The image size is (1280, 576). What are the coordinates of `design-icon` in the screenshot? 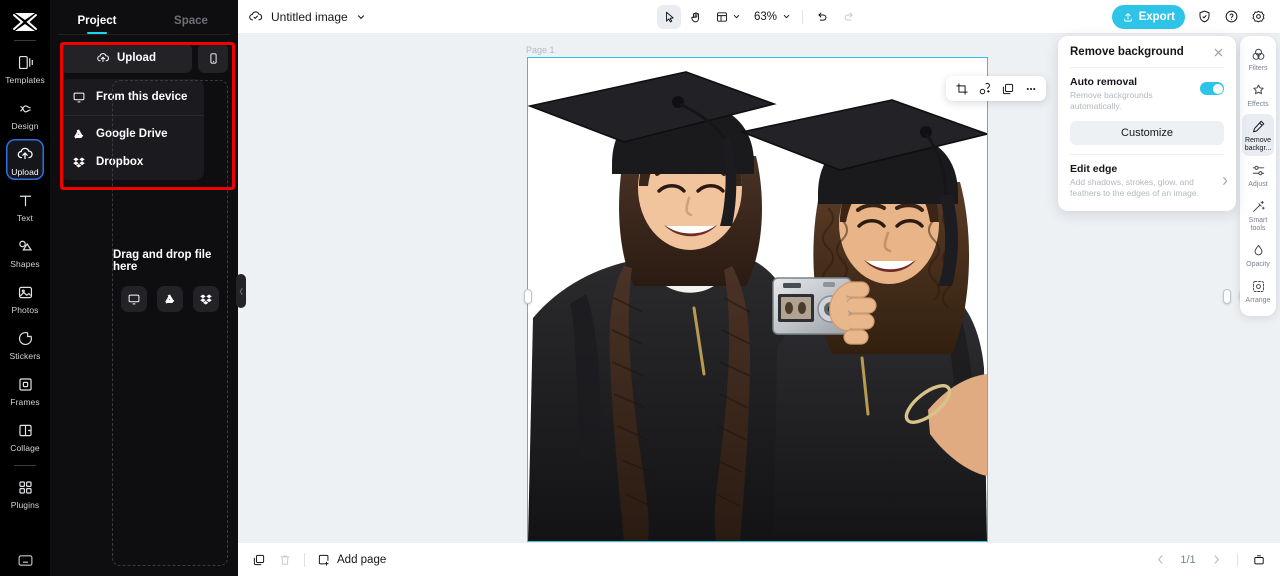 It's located at (25, 108).